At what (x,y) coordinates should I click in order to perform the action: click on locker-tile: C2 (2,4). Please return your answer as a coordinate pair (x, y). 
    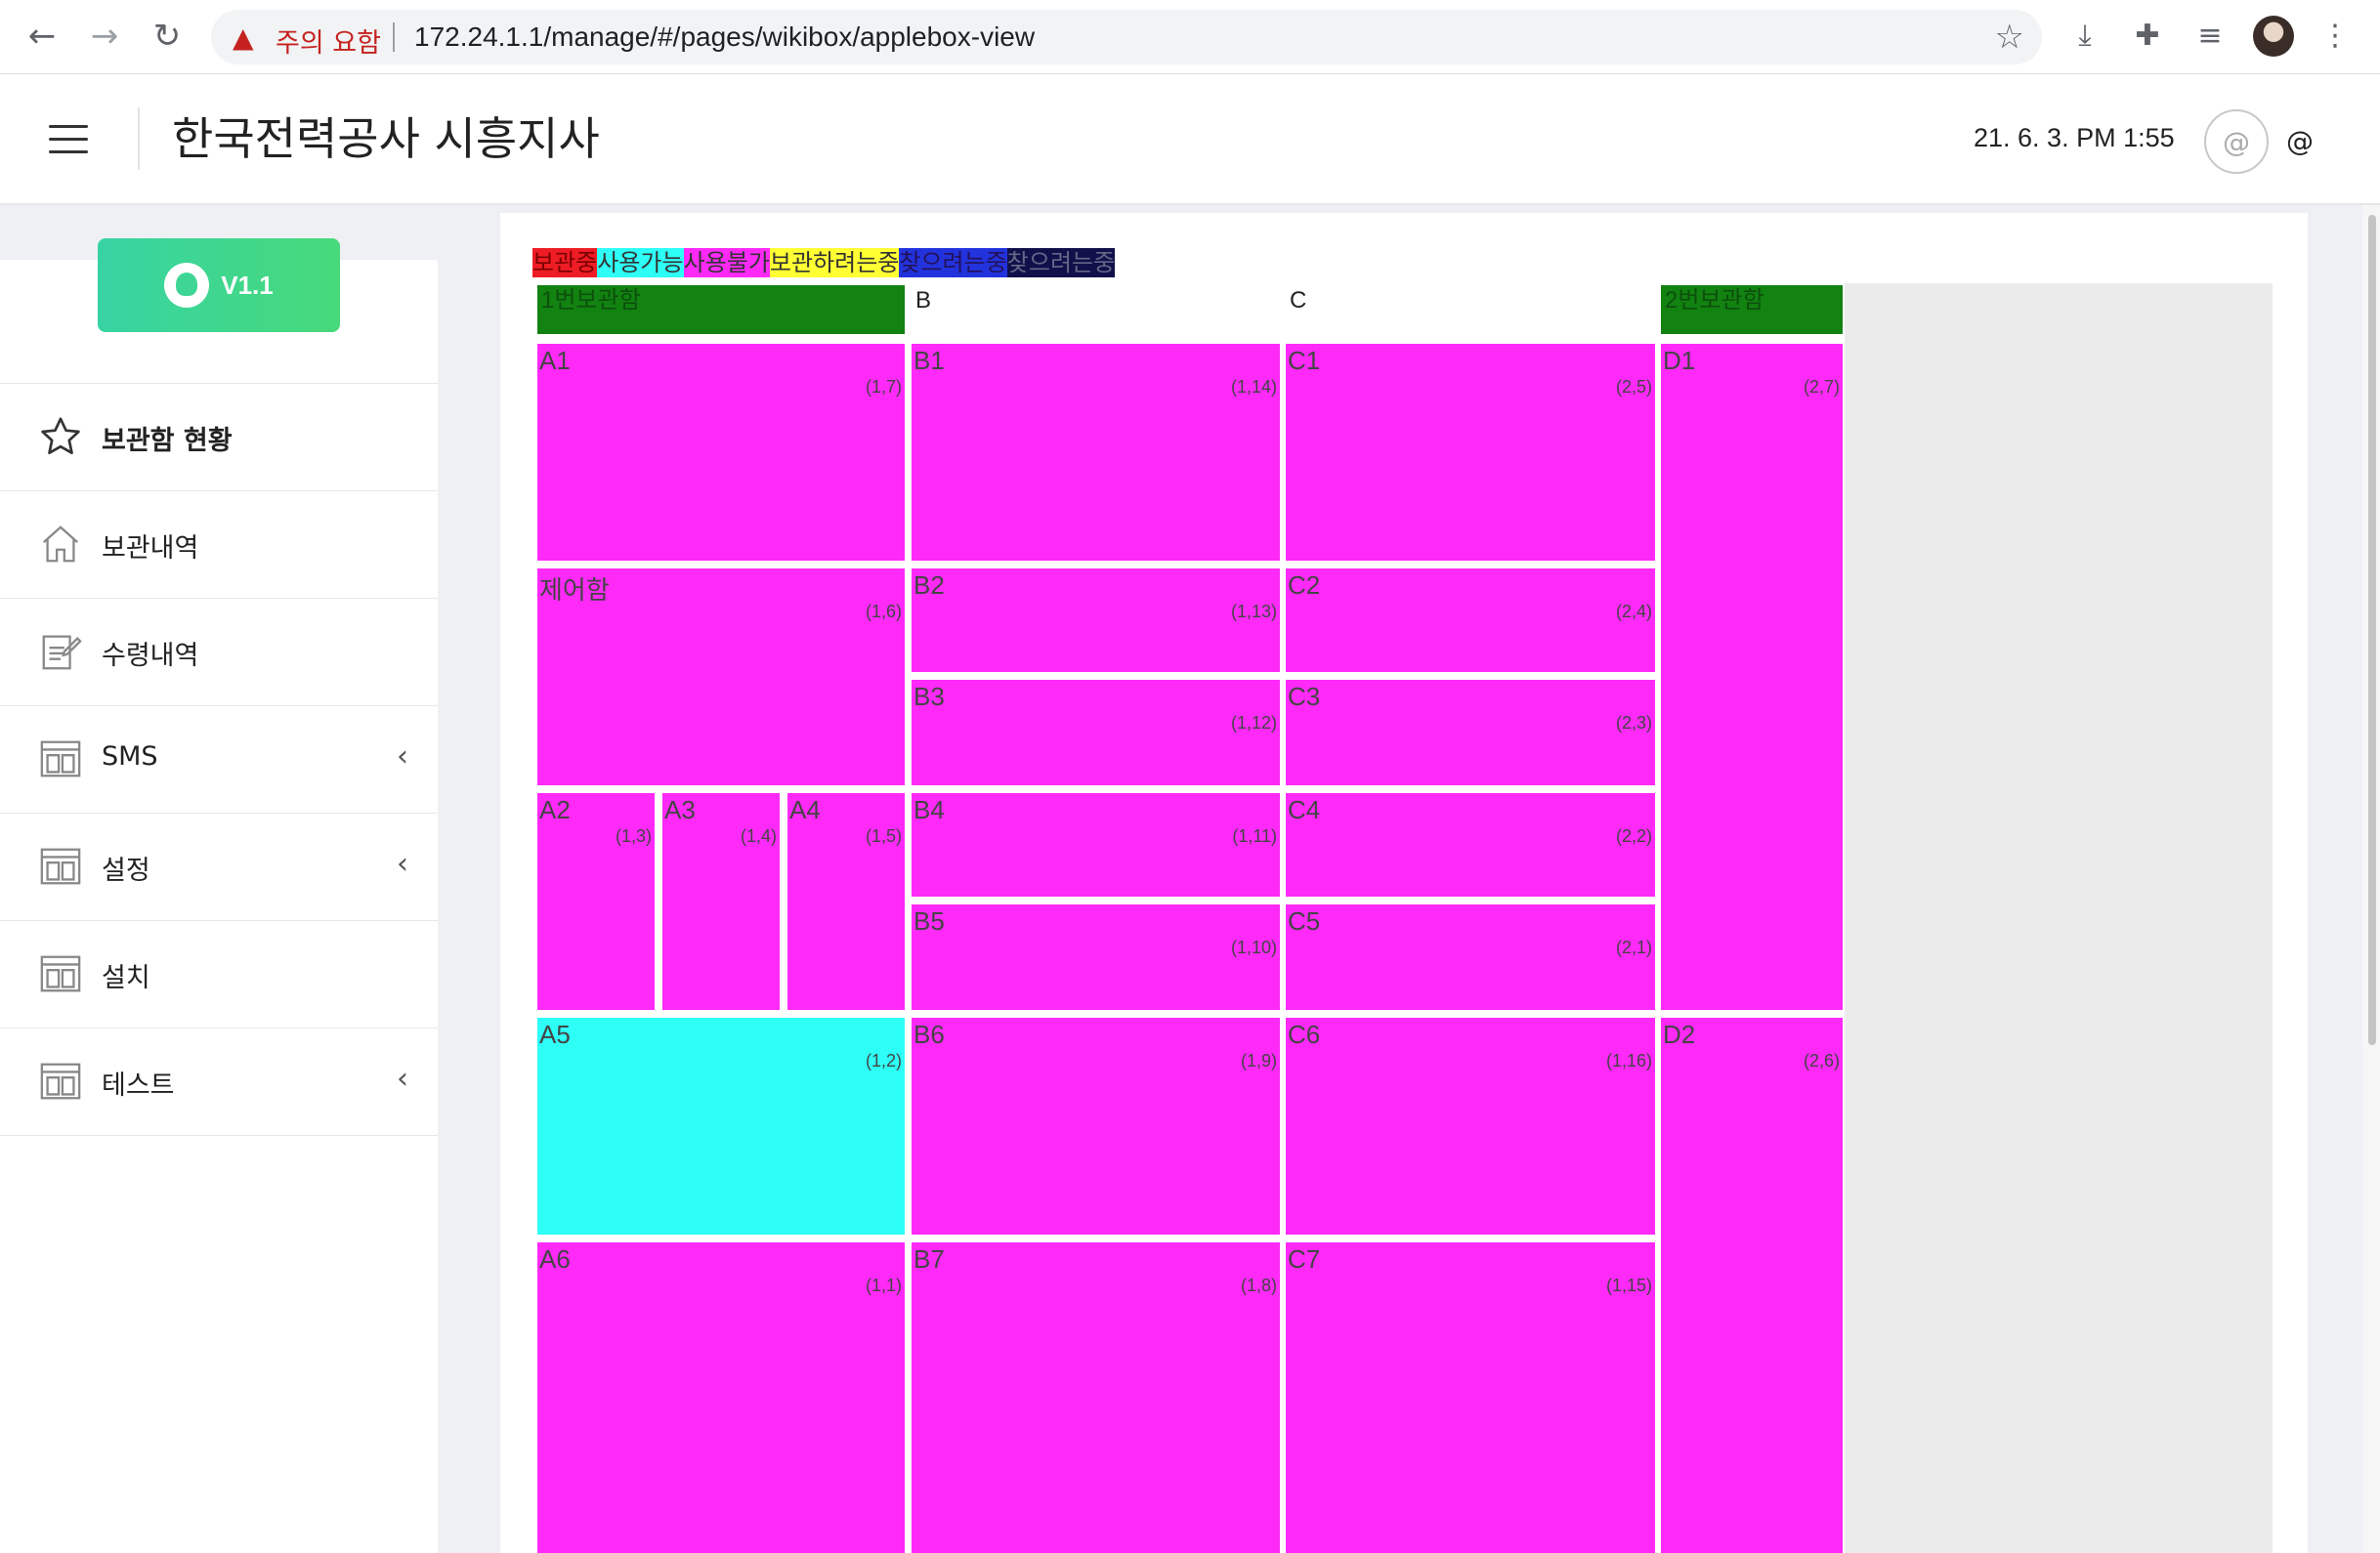
    Looking at the image, I should click on (1470, 620).